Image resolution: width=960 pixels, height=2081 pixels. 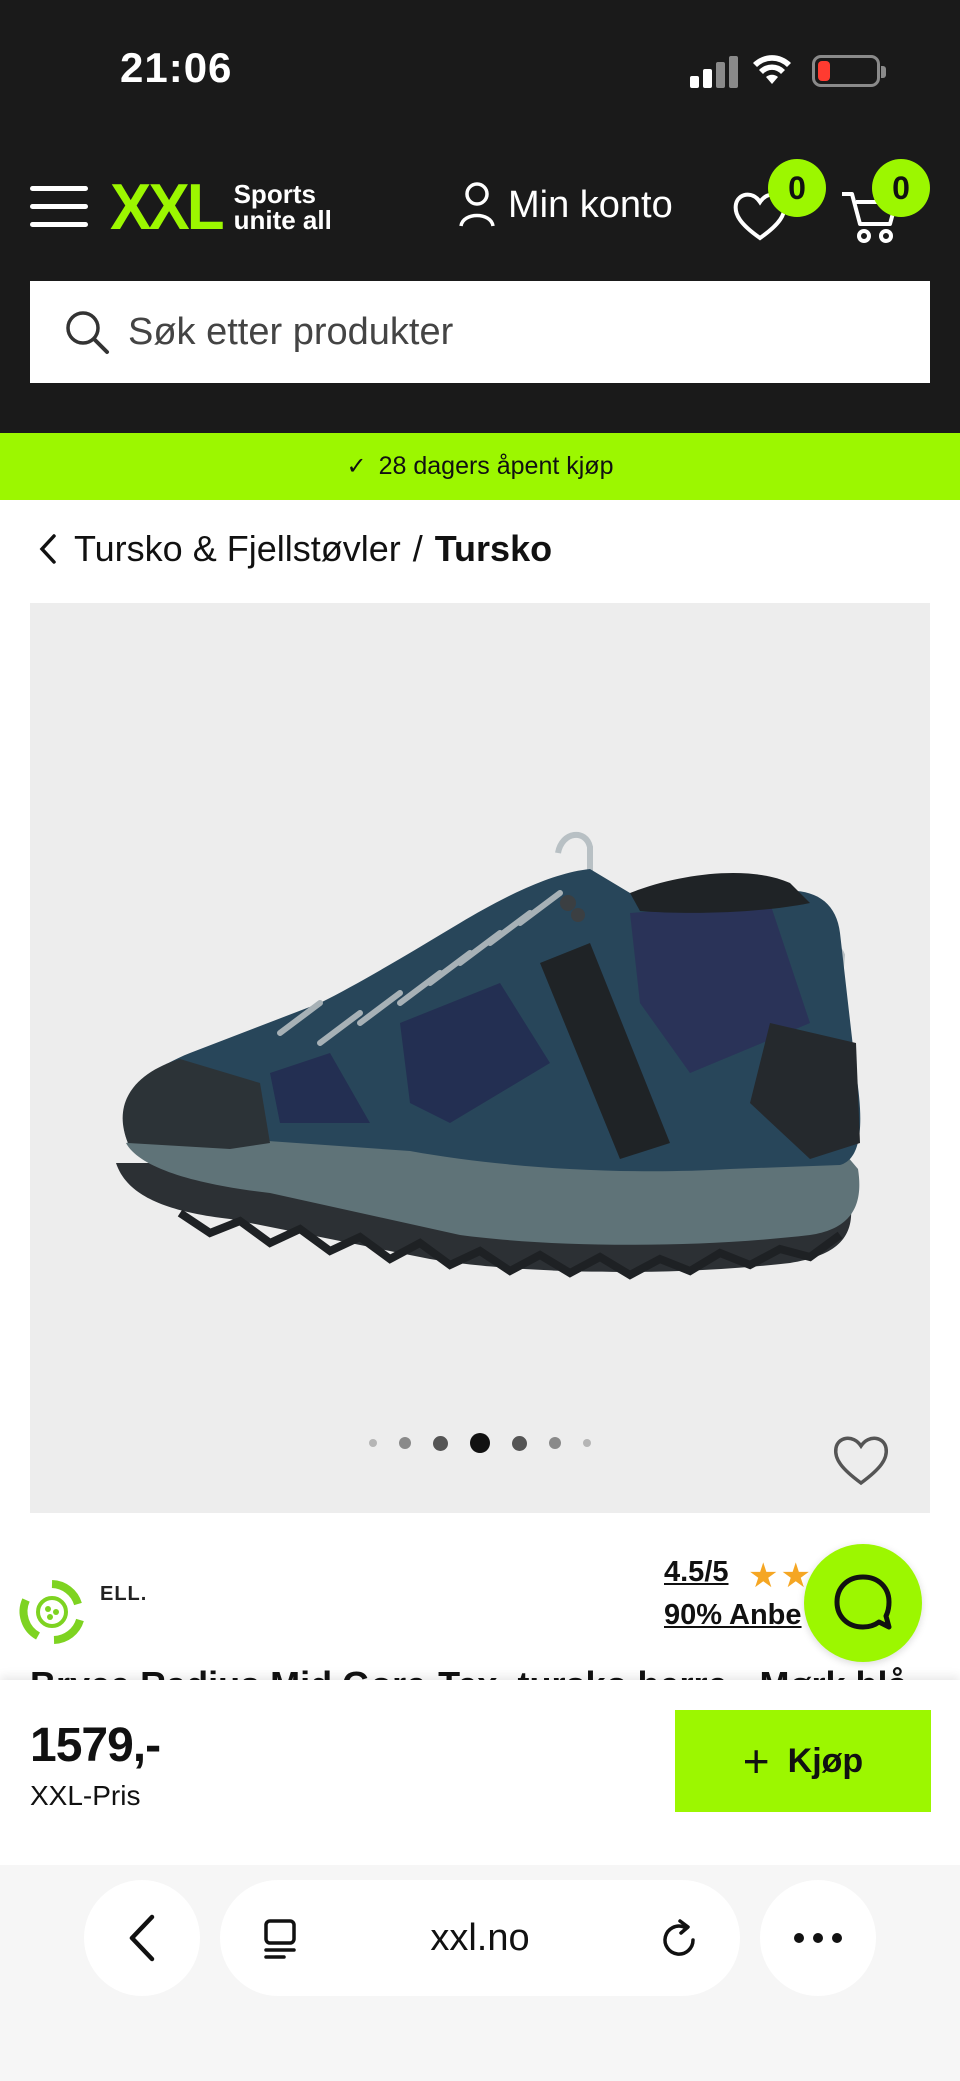 I want to click on battery-icon, so click(x=849, y=71).